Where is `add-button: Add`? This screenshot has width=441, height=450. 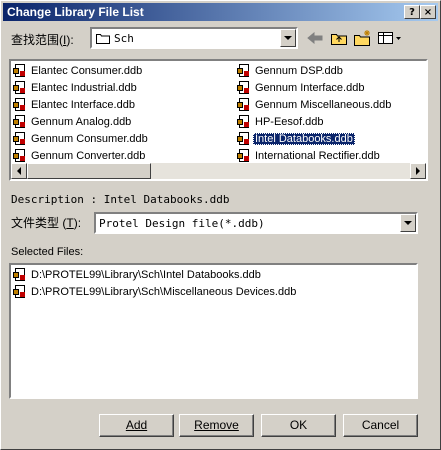
add-button: Add is located at coordinates (136, 425).